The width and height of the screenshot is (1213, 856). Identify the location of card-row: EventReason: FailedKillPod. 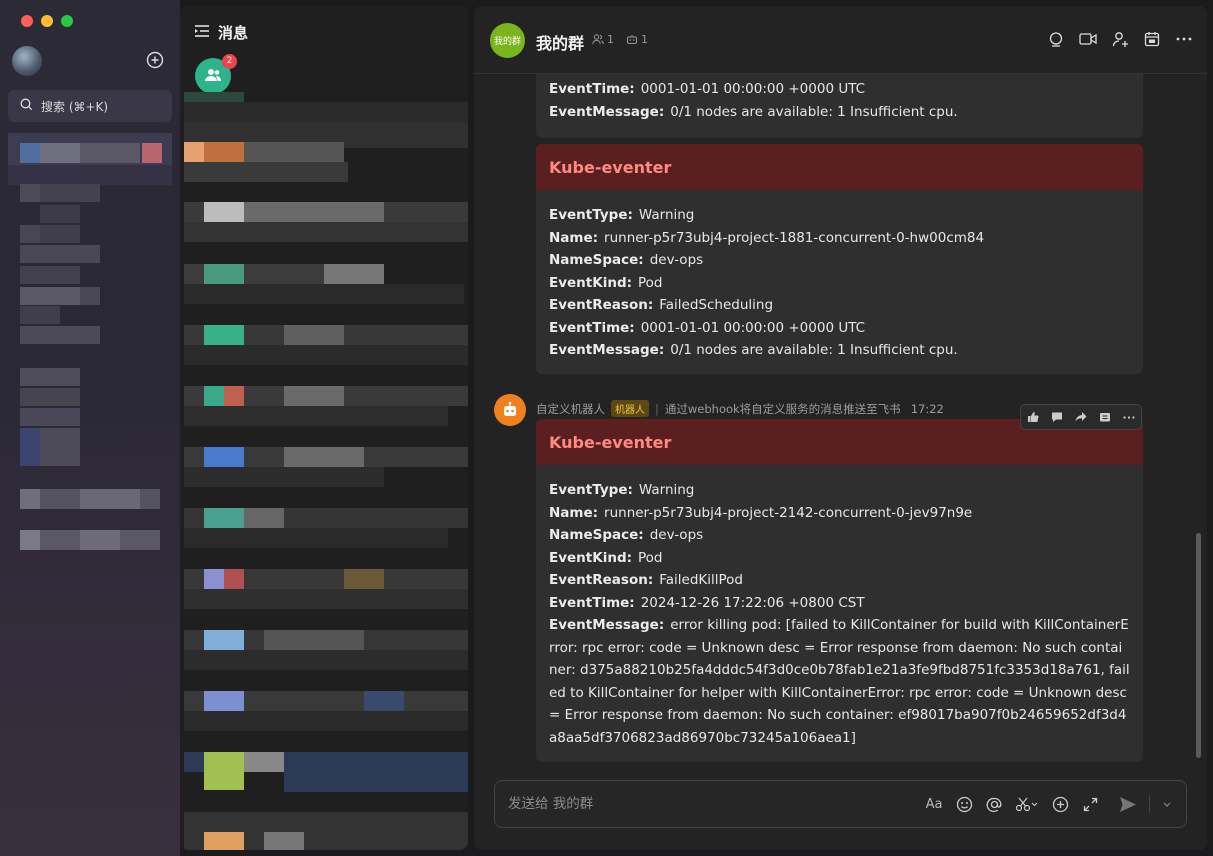
(646, 580).